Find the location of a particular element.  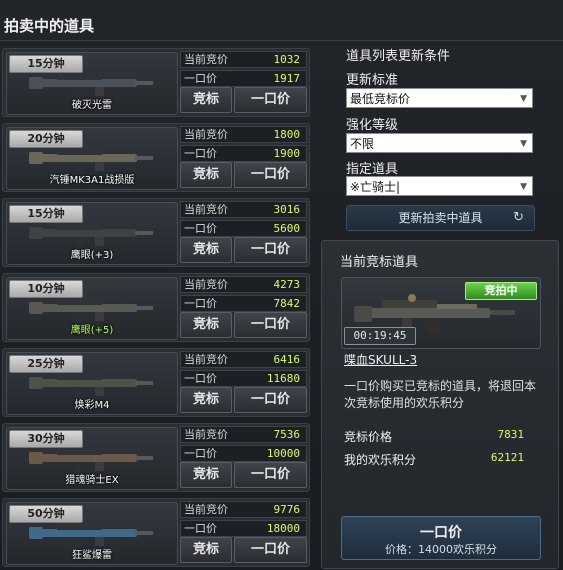

item-price-block: 当前竞价 7536 一口价 10000 is located at coordinates (243, 445).